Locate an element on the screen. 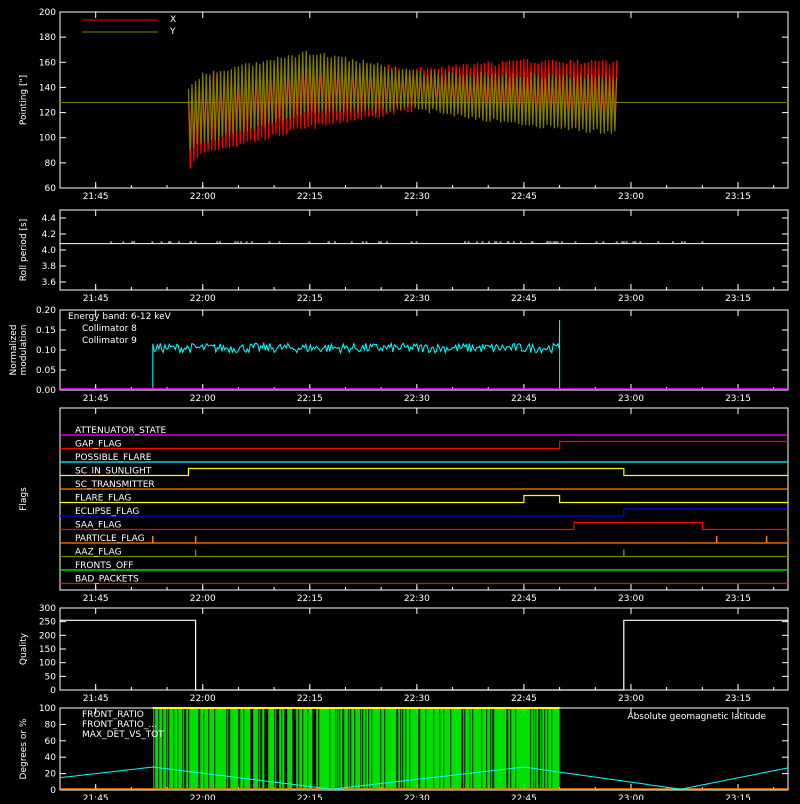 This screenshot has height=804, width=800. xtick-label-roll-period: 23:00 is located at coordinates (631, 299).